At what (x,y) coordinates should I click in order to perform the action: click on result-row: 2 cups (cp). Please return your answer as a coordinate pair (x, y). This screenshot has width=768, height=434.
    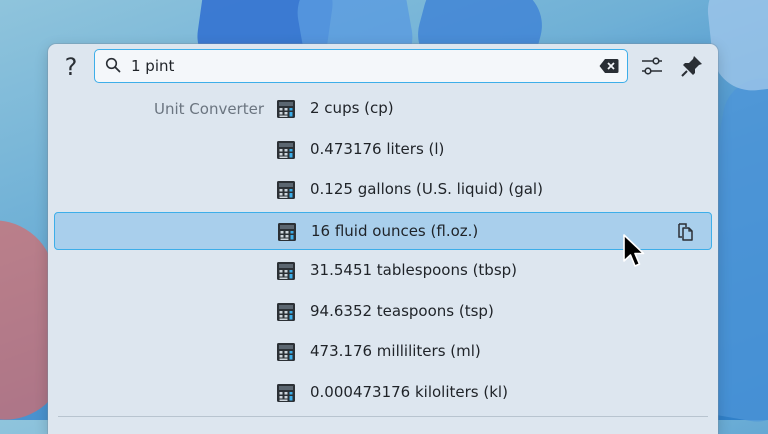
    Looking at the image, I should click on (383, 109).